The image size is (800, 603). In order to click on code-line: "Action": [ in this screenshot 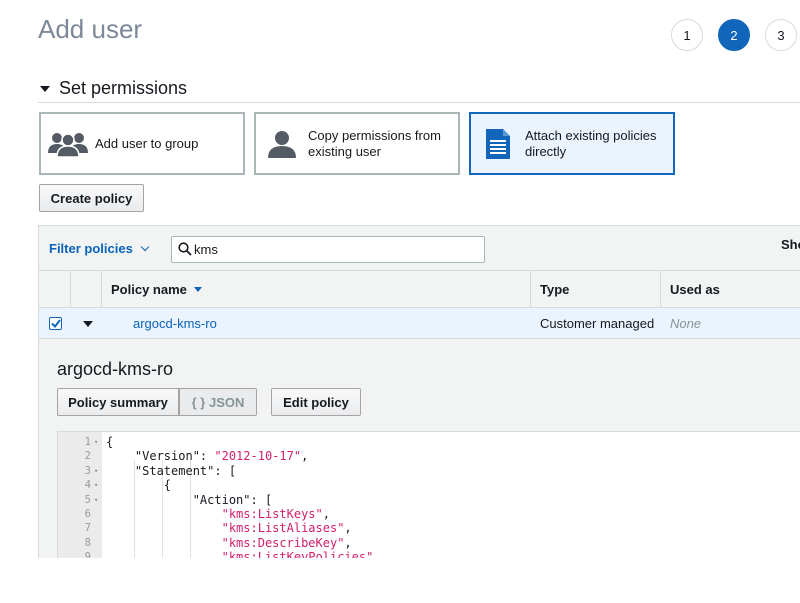, I will do `click(189, 500)`.